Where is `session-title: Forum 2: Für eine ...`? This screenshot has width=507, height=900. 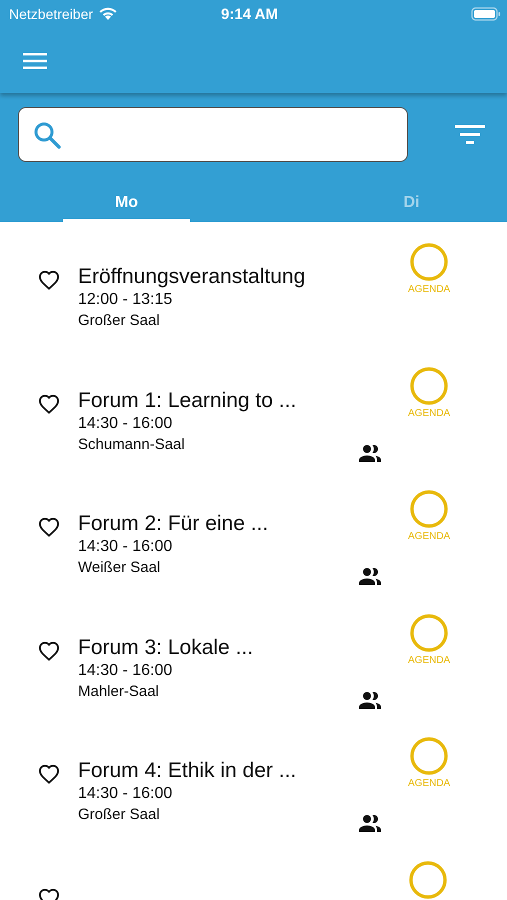 session-title: Forum 2: Für eine ... is located at coordinates (218, 524).